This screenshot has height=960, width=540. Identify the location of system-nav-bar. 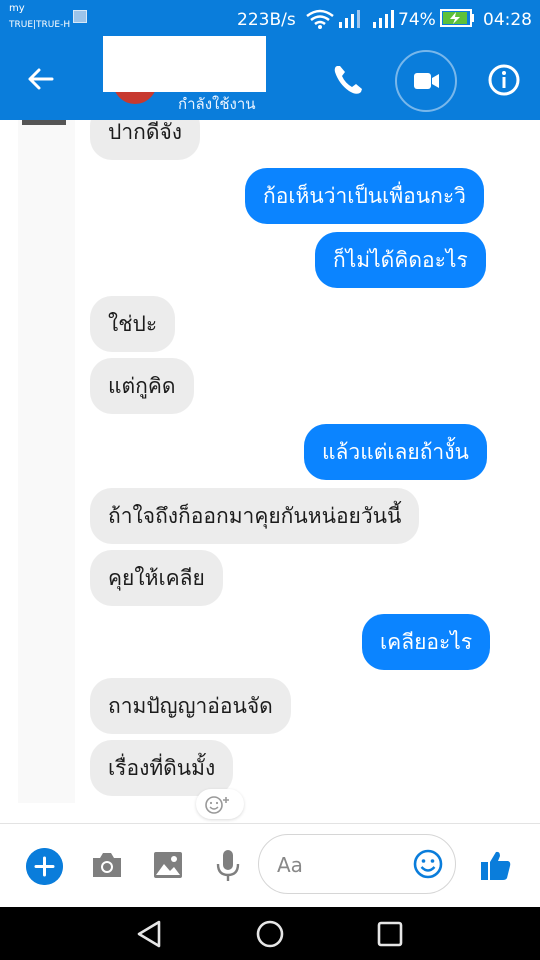
(270, 933).